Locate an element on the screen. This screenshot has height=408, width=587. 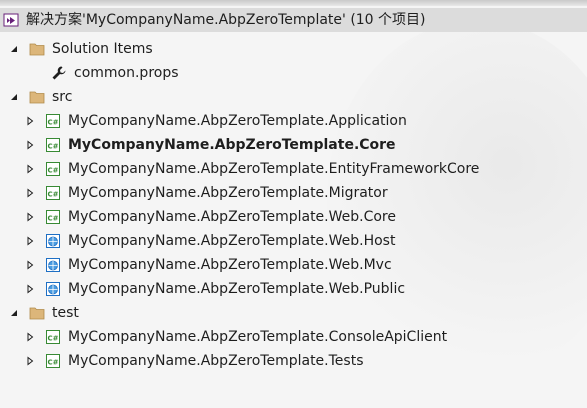
folder-test: test is located at coordinates (293, 313).